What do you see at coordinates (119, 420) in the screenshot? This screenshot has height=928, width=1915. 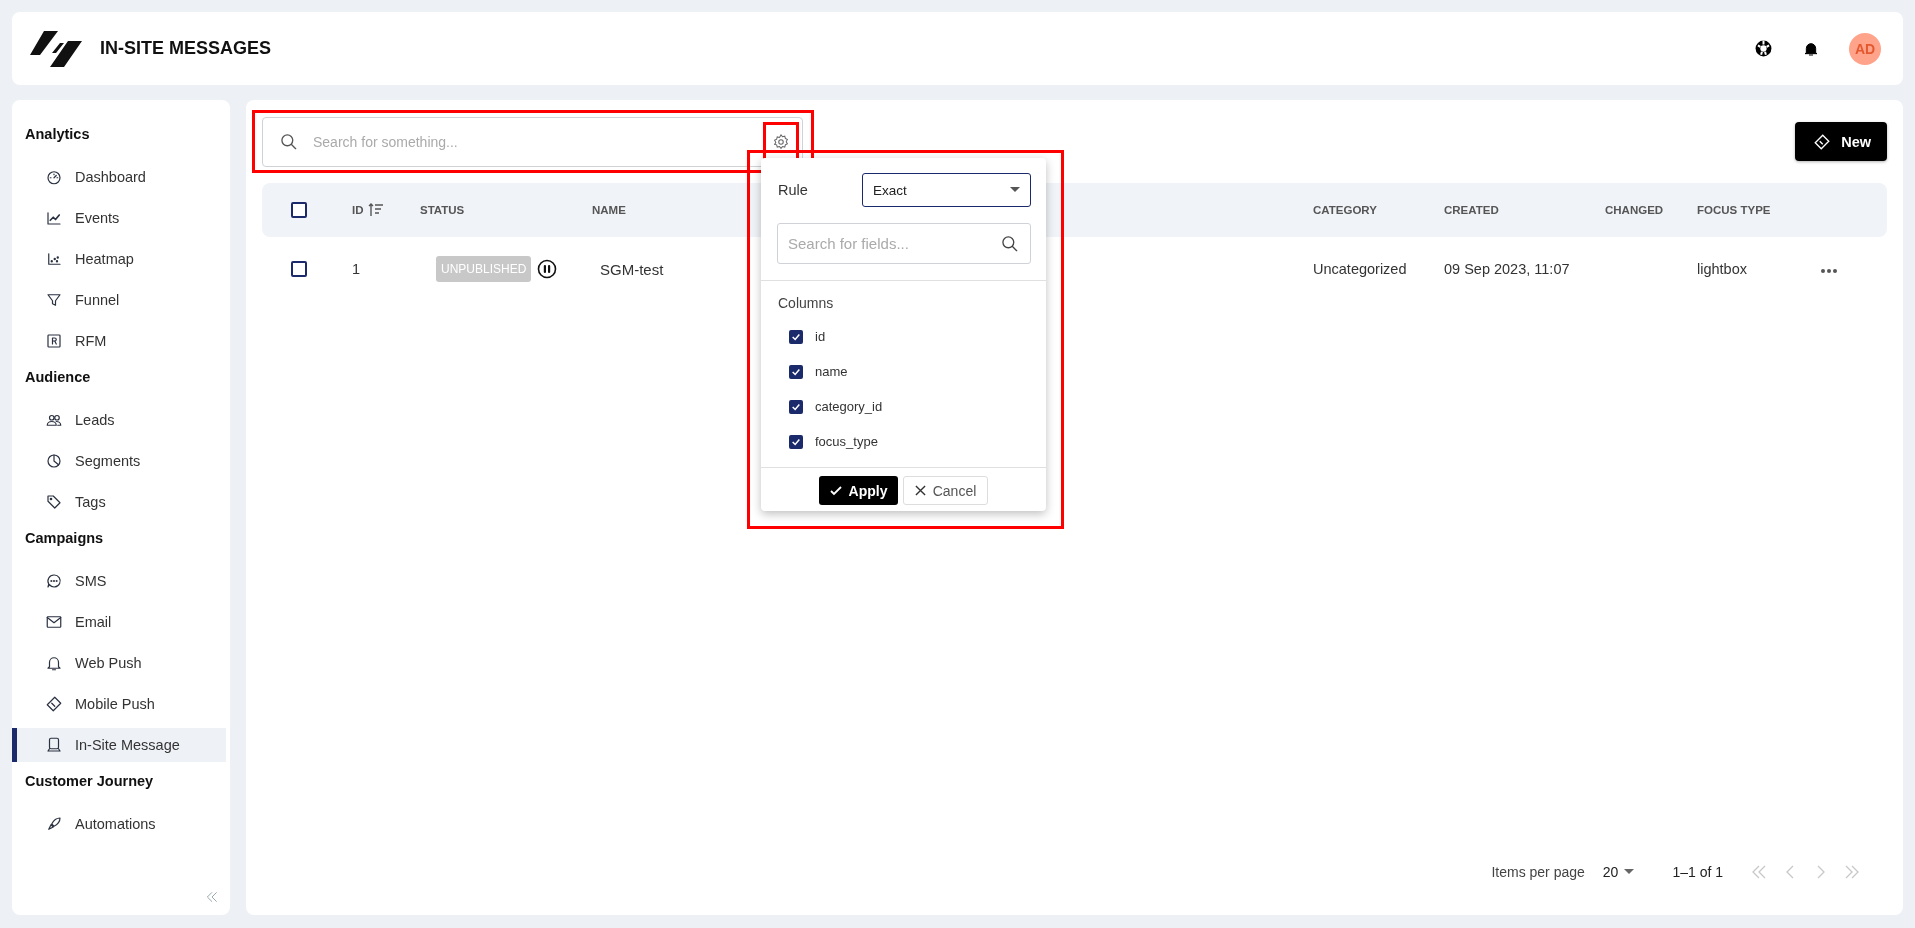 I see `sidebar-item: Leads` at bounding box center [119, 420].